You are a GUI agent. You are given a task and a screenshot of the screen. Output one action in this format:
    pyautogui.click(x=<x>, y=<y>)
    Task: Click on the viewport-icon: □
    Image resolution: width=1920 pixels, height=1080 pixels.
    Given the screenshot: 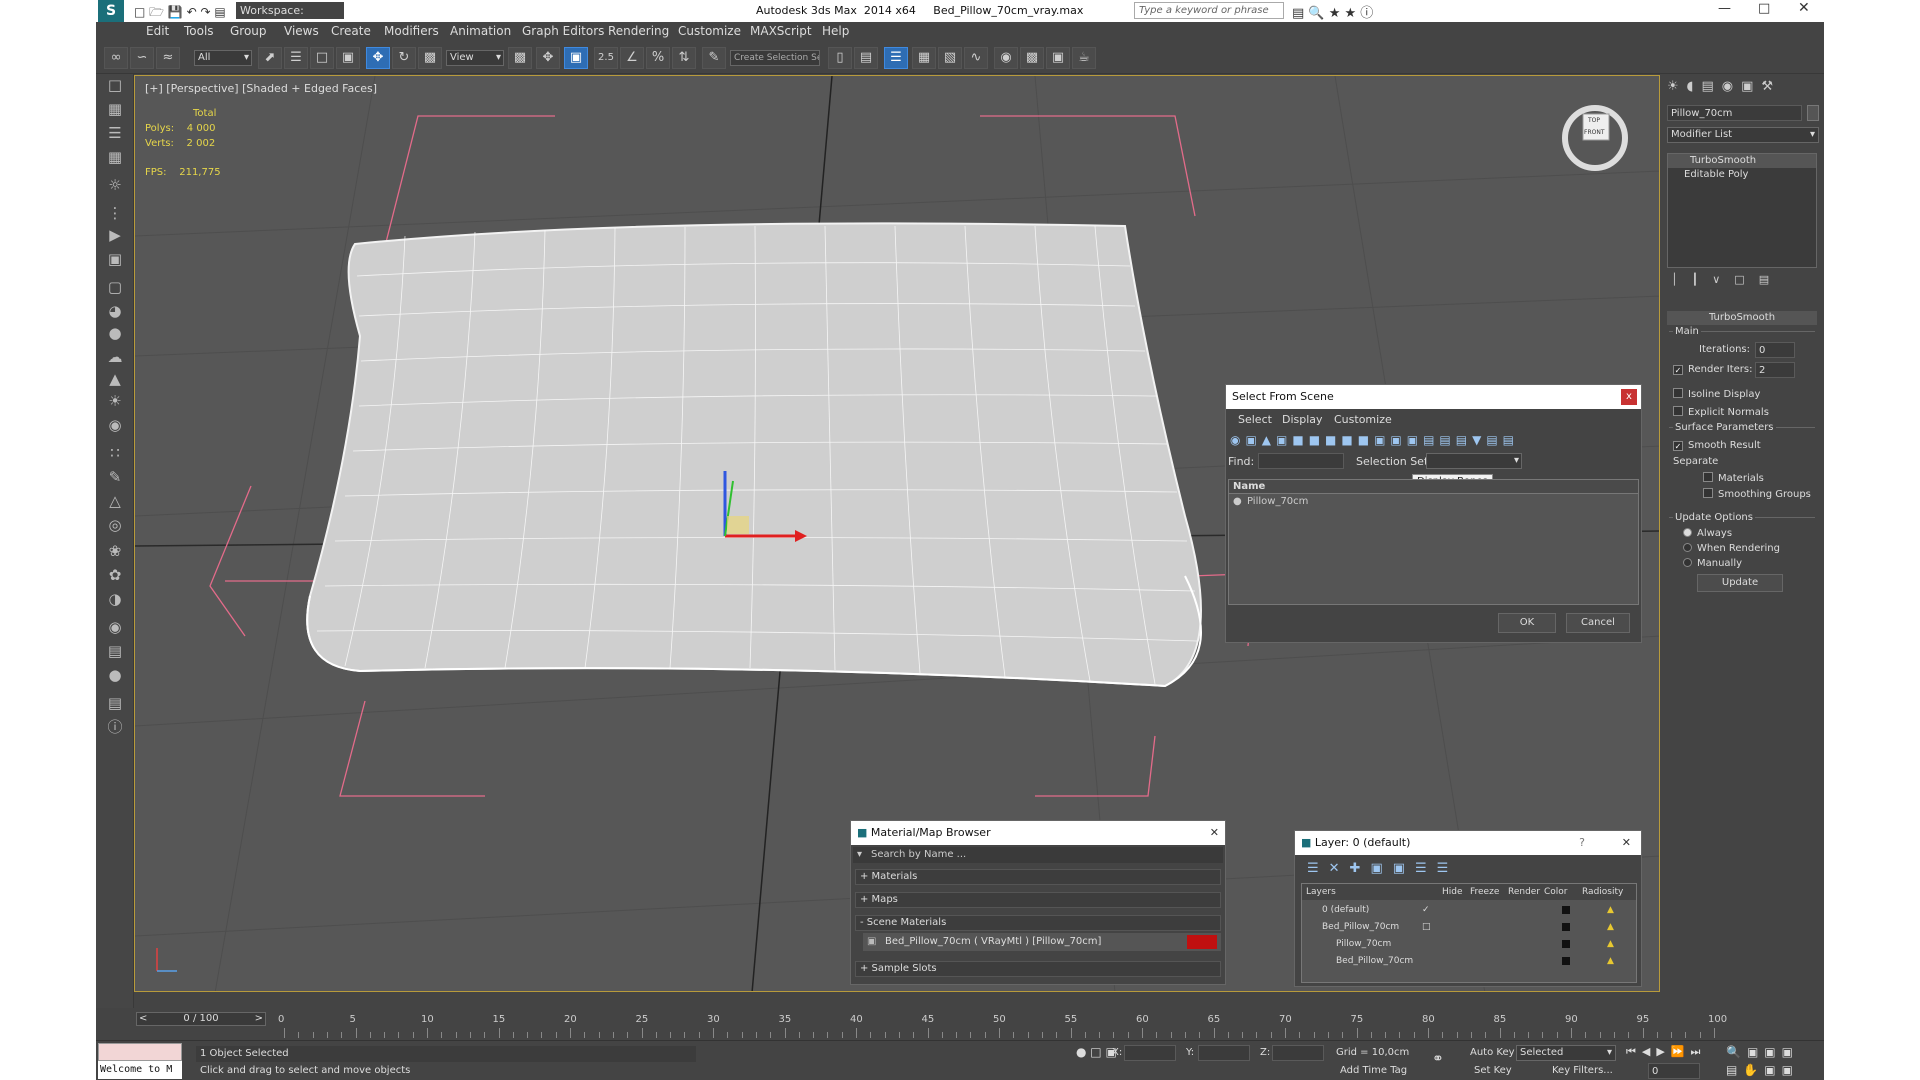 What is the action you would take?
    pyautogui.click(x=115, y=85)
    